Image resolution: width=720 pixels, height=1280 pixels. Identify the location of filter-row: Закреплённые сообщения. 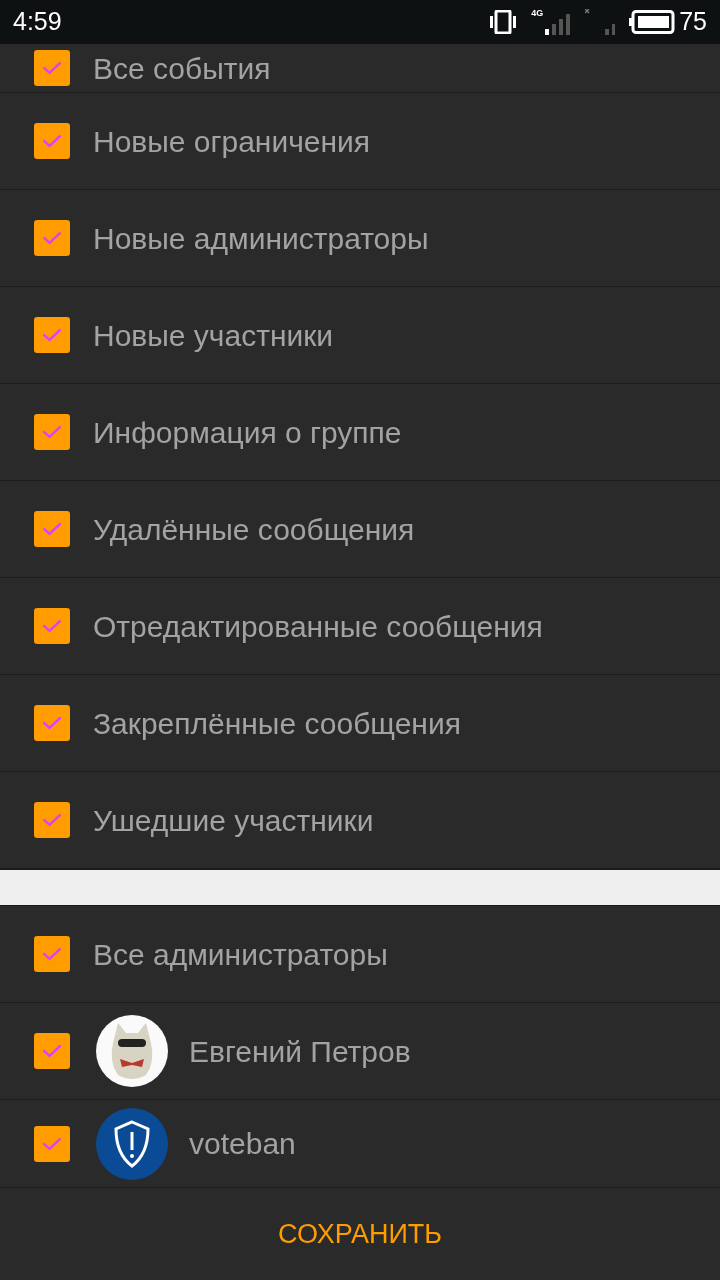
(360, 723).